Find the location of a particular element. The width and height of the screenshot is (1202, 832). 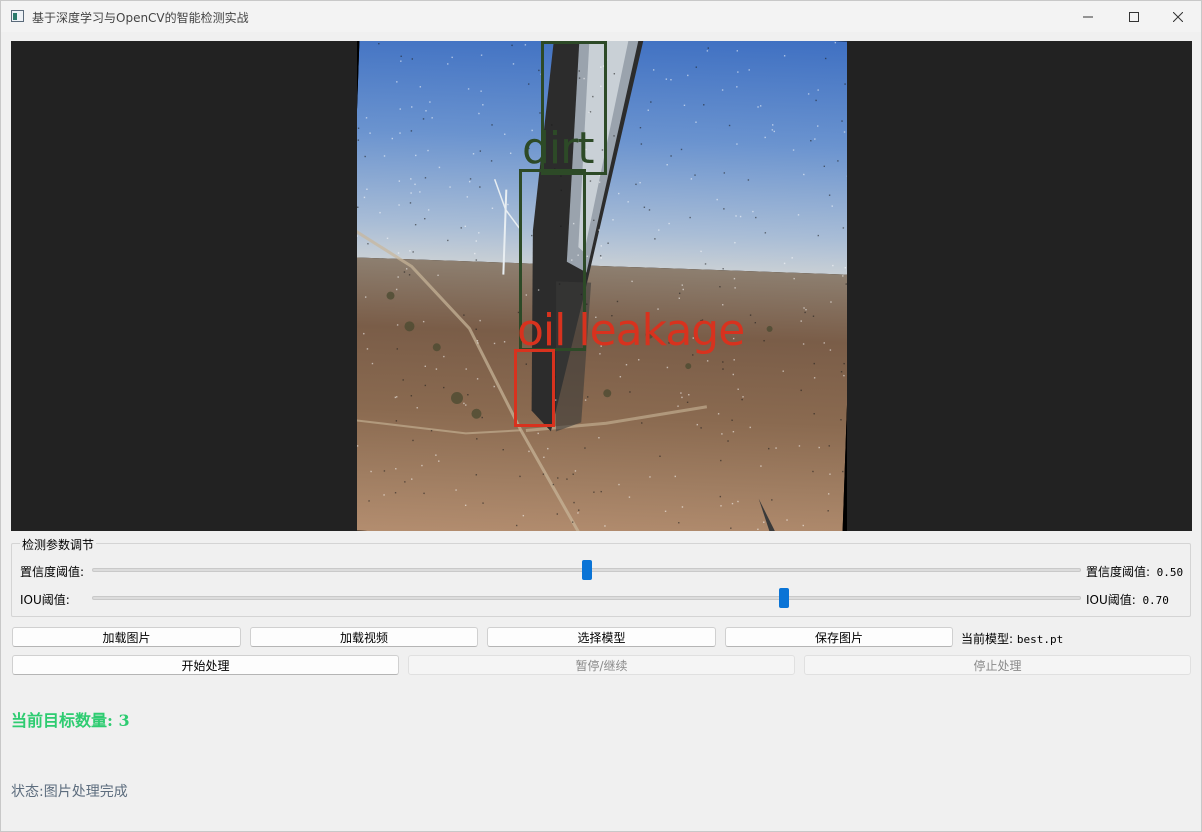

save-image-button: 保存图片 is located at coordinates (839, 637).